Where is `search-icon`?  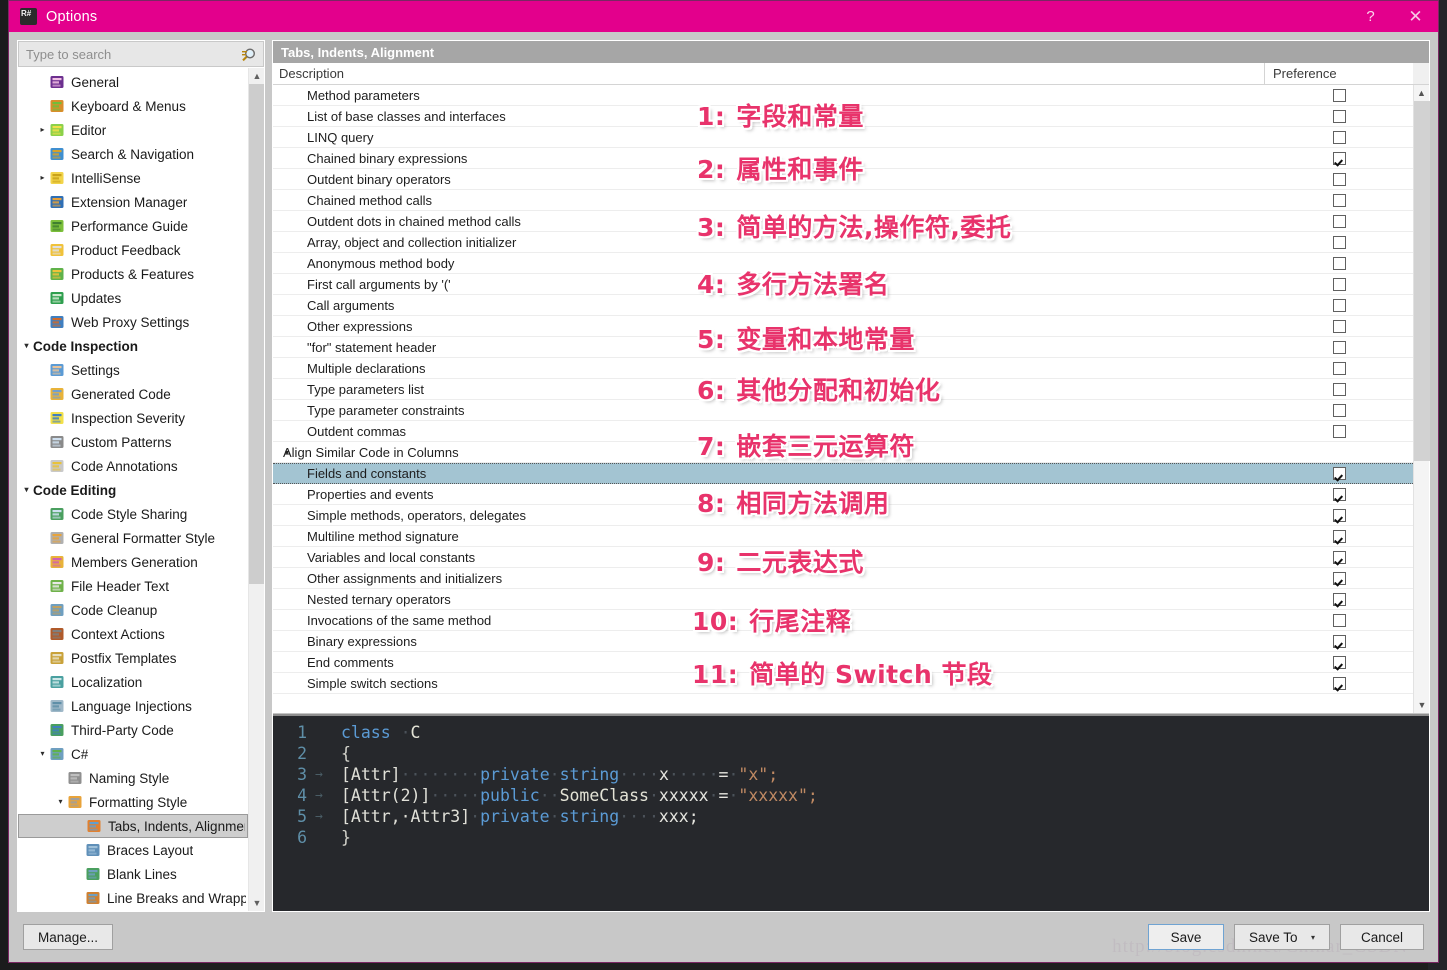 search-icon is located at coordinates (248, 54).